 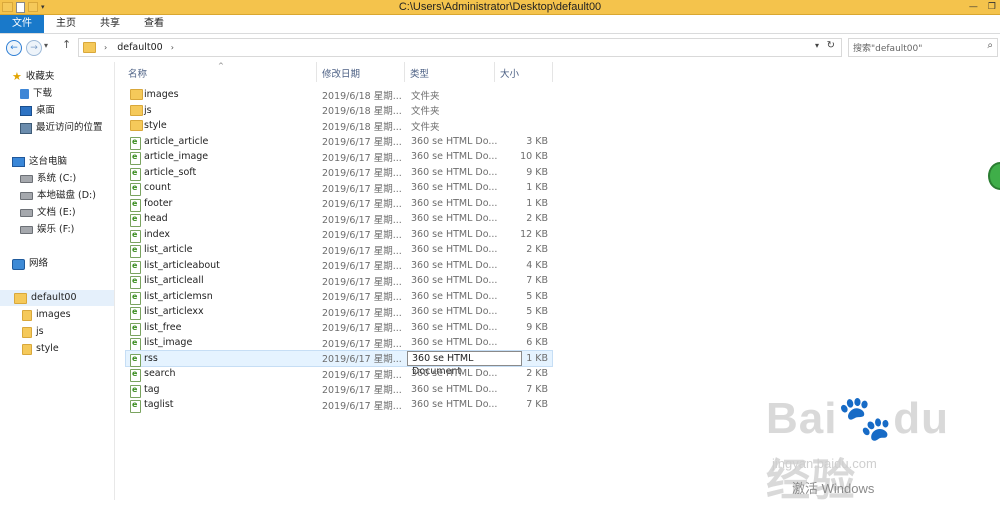 I want to click on sidebar-item-desktop: 桌面, so click(x=37, y=111).